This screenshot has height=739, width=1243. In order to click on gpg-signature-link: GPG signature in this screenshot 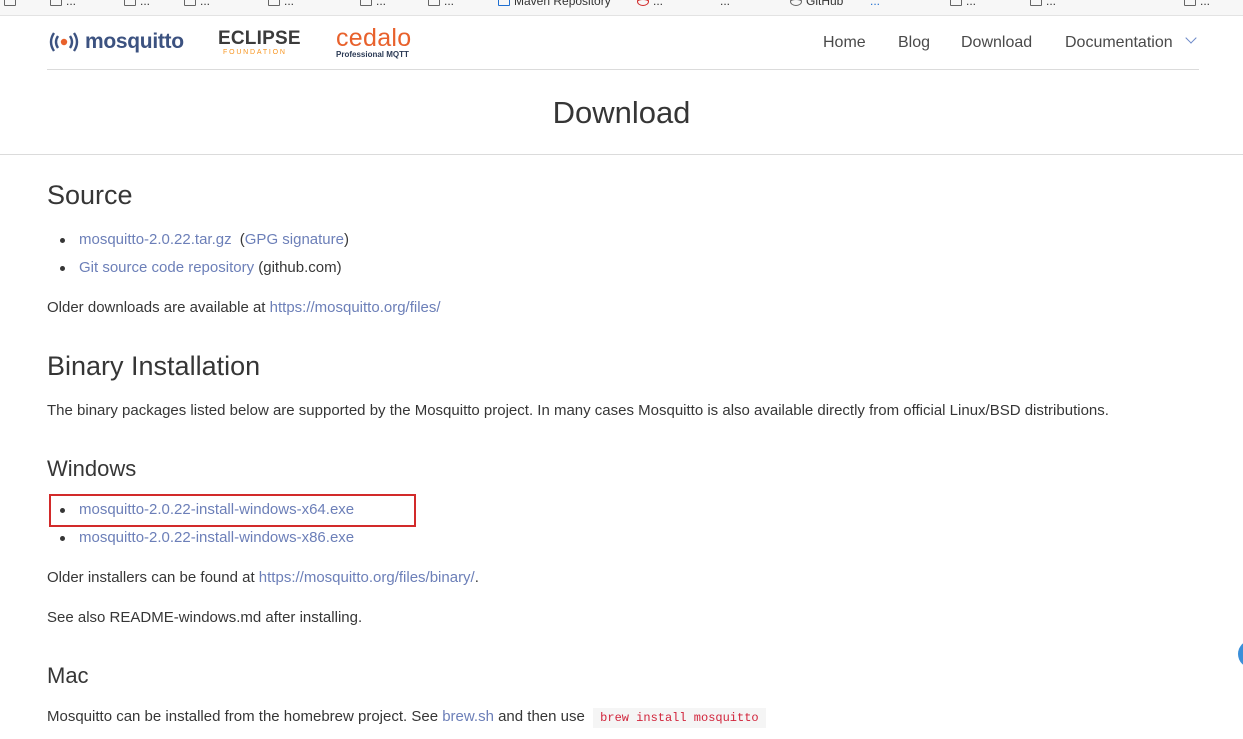, I will do `click(294, 239)`.